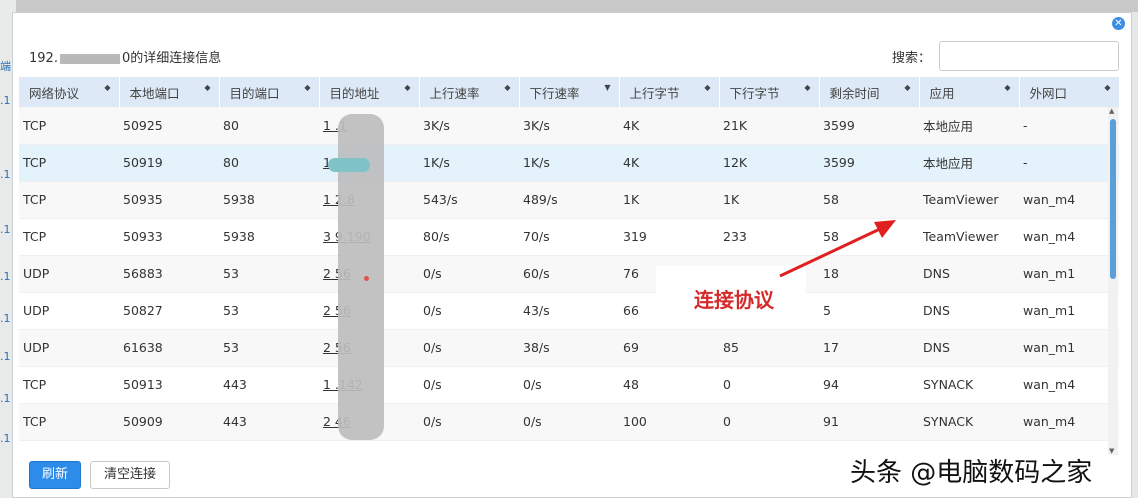  Describe the element at coordinates (971, 473) in the screenshot. I see `watermark: 头条 @电脑数码之家` at that location.